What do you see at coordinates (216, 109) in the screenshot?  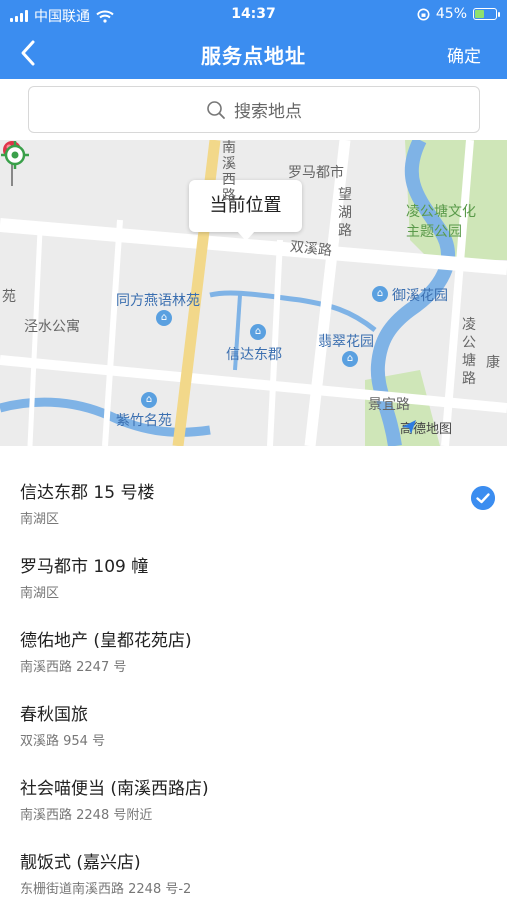 I see `search-icon` at bounding box center [216, 109].